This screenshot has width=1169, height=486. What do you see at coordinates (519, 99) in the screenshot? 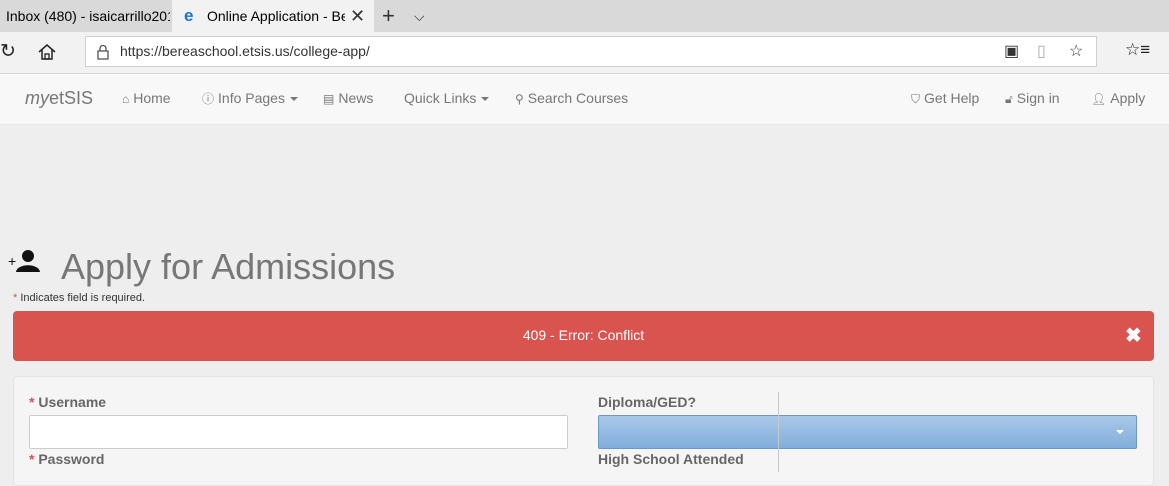
I see `search-icon: ⚲` at bounding box center [519, 99].